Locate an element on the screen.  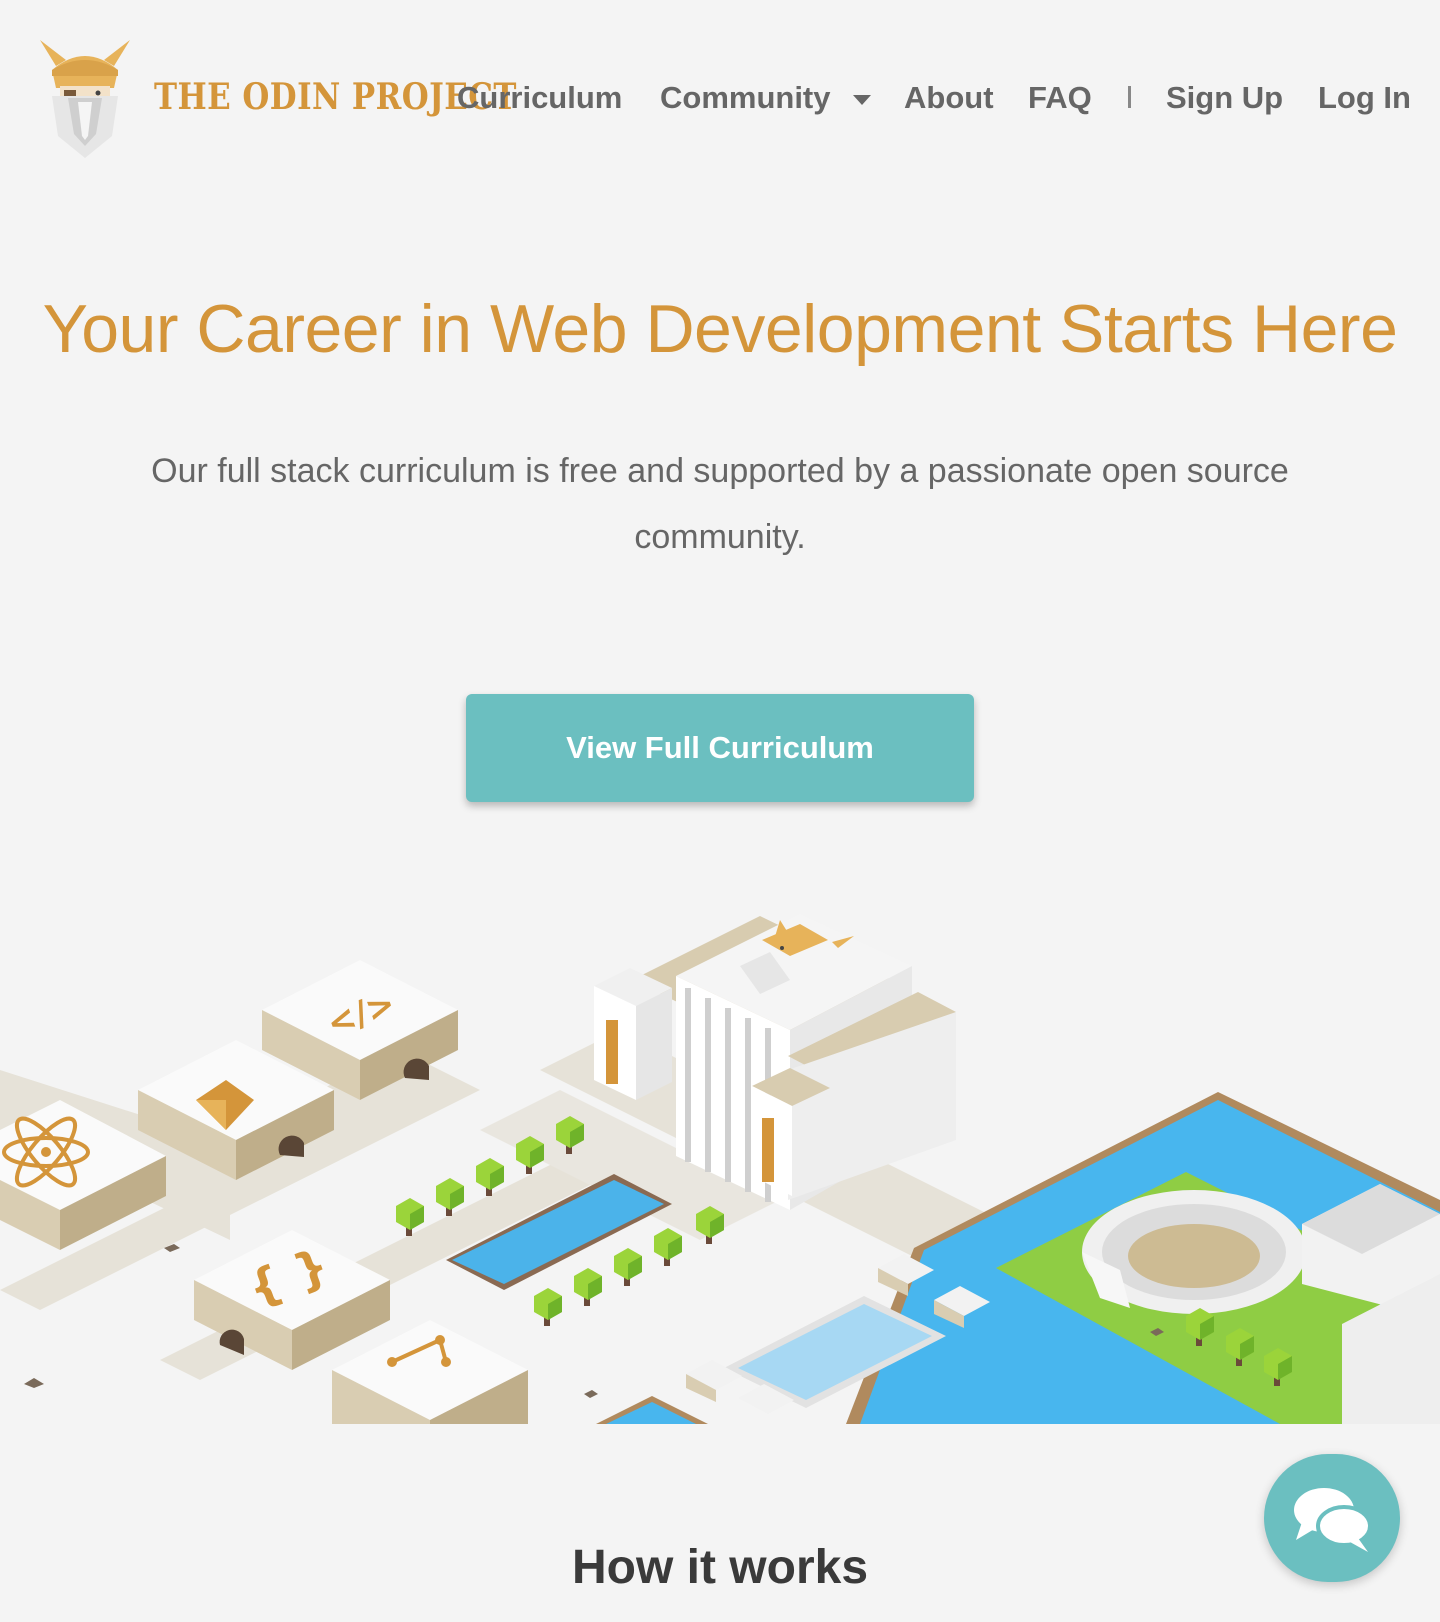
view-curriculum-button: View Full Curriculum is located at coordinates (720, 748).